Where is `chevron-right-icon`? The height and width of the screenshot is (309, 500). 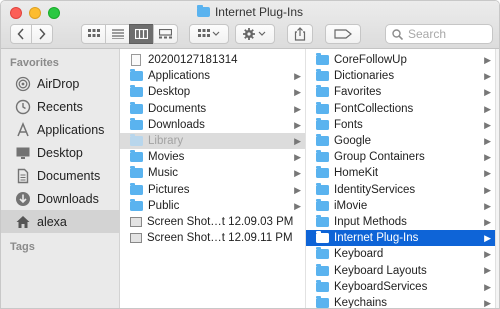 chevron-right-icon is located at coordinates (42, 34).